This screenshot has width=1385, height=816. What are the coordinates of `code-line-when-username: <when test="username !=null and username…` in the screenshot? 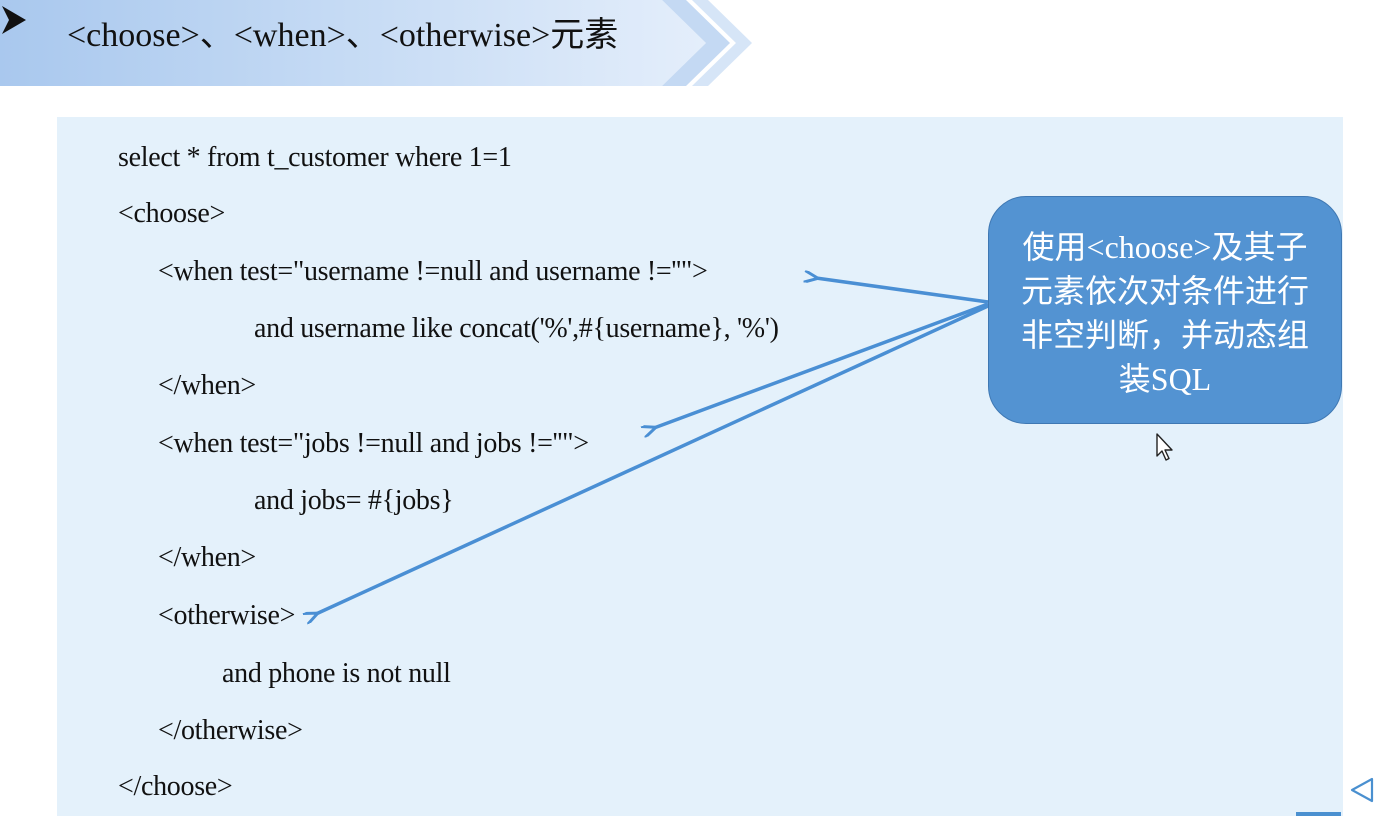 It's located at (433, 271).